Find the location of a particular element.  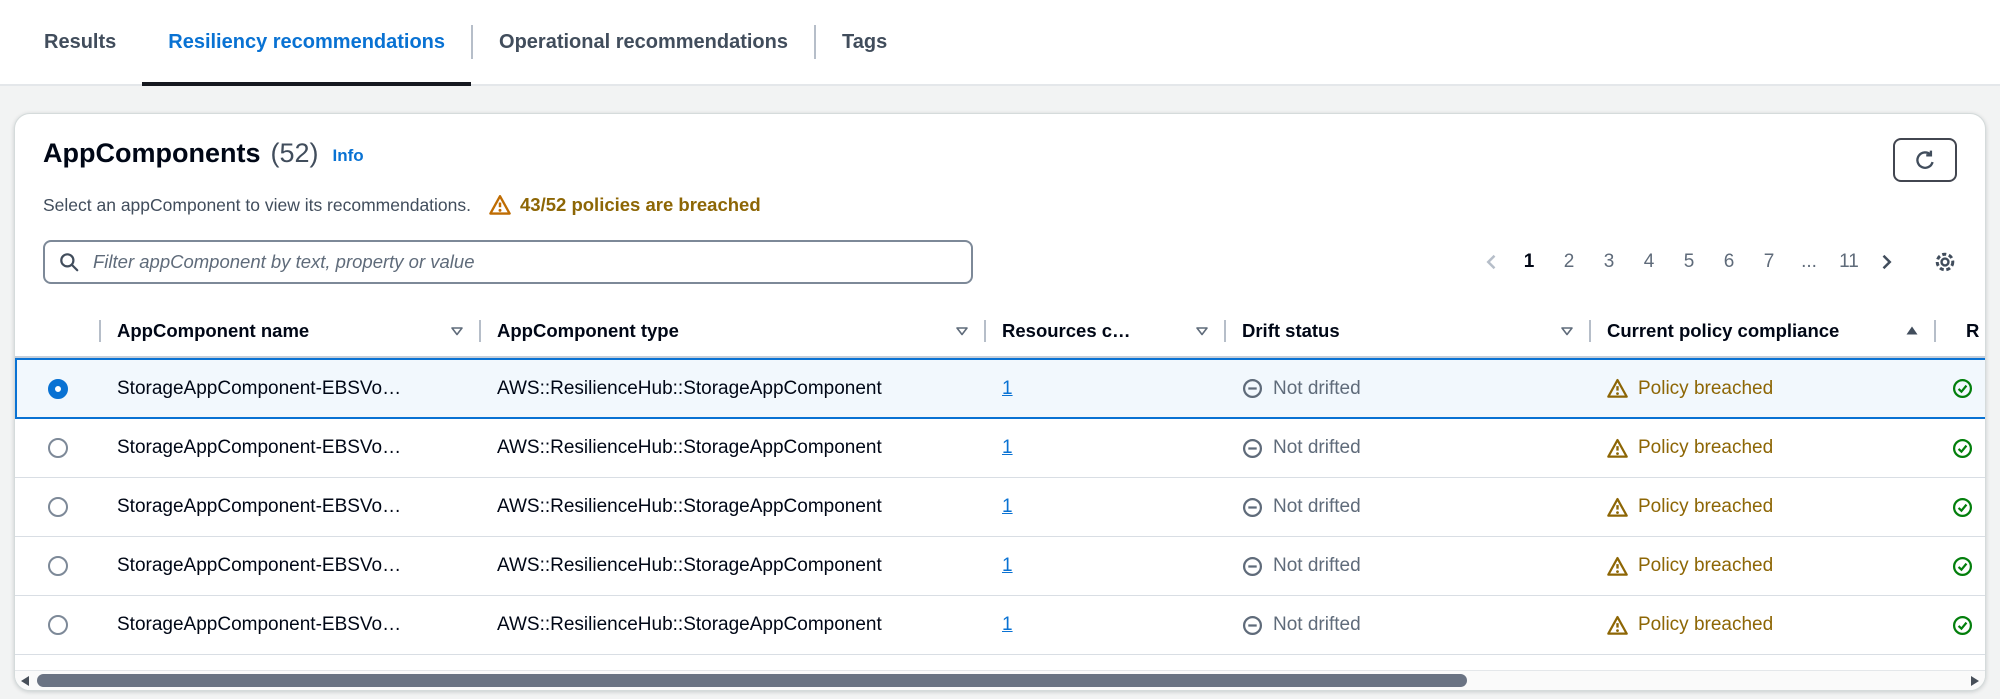

page-number: 11 is located at coordinates (1849, 262).